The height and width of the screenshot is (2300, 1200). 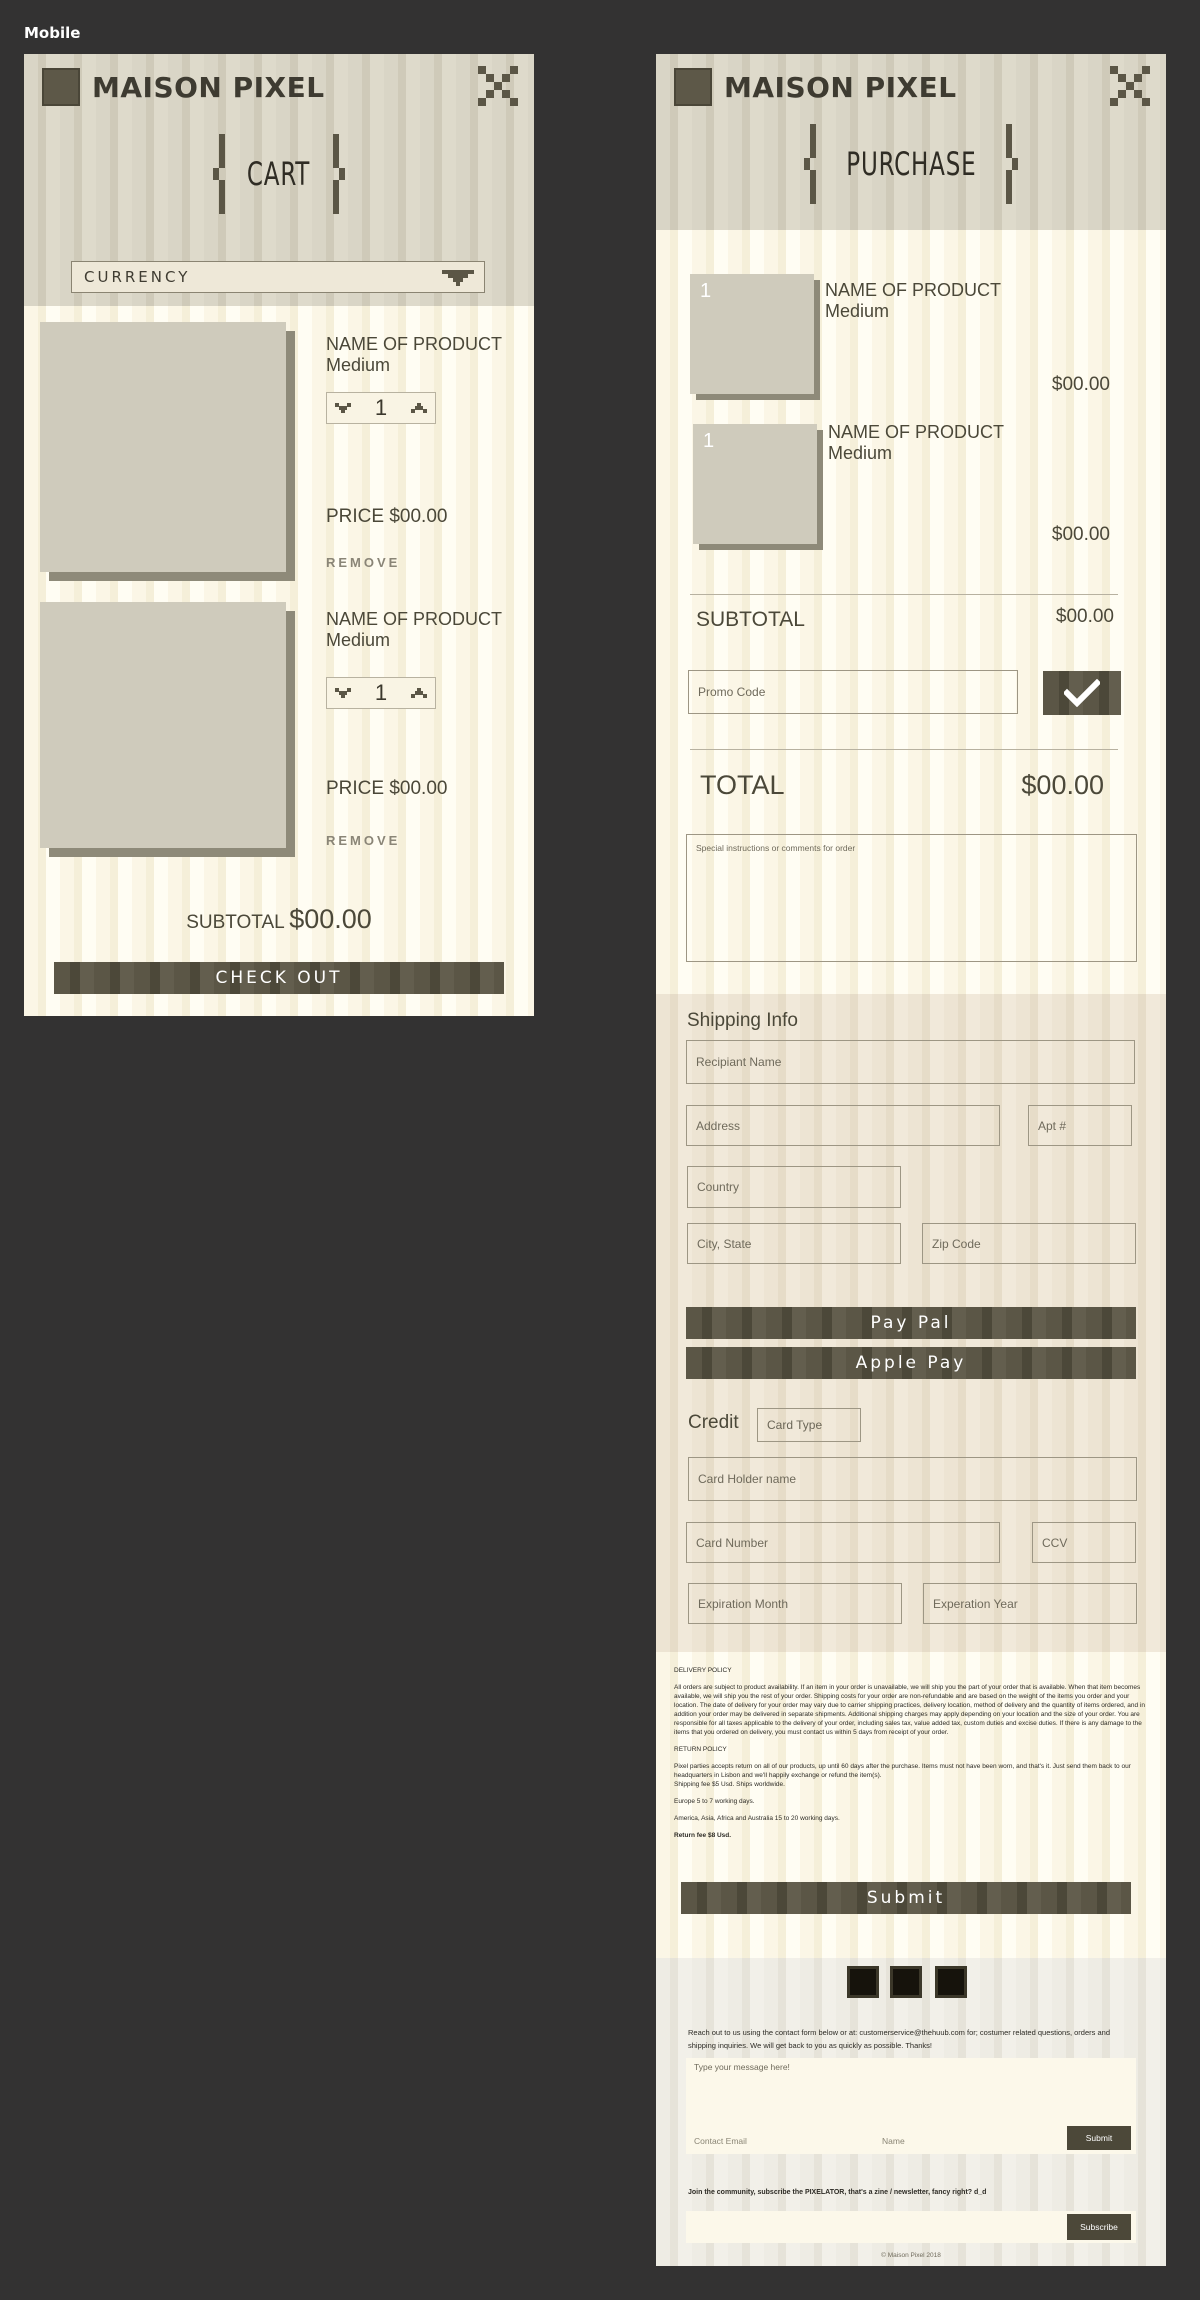 What do you see at coordinates (755, 484) in the screenshot?
I see `product-image: 1` at bounding box center [755, 484].